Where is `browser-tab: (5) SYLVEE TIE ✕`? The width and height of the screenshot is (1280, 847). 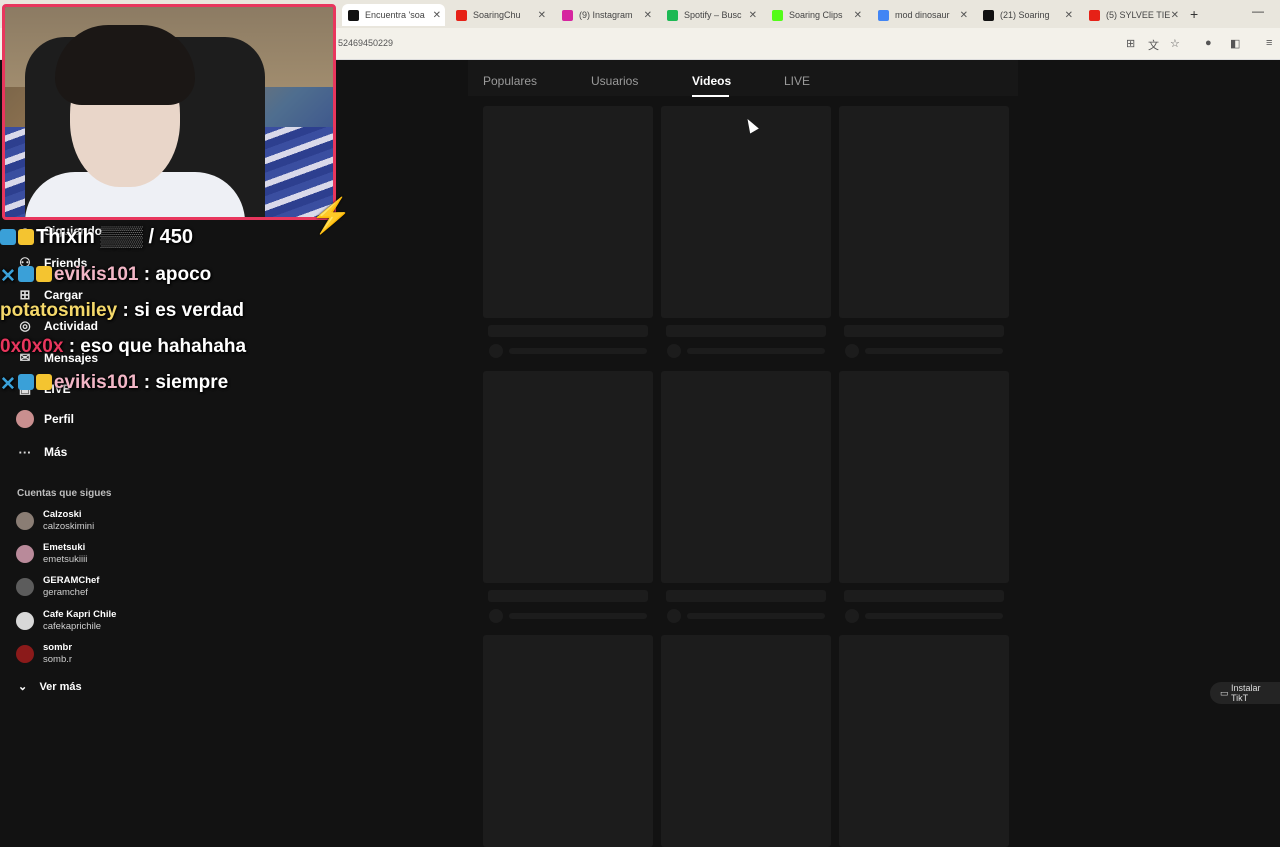 browser-tab: (5) SYLVEE TIE ✕ is located at coordinates (1133, 15).